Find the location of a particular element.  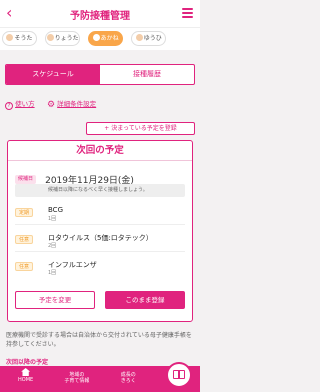

confirm-register-button: このまま登録 is located at coordinates (145, 300).